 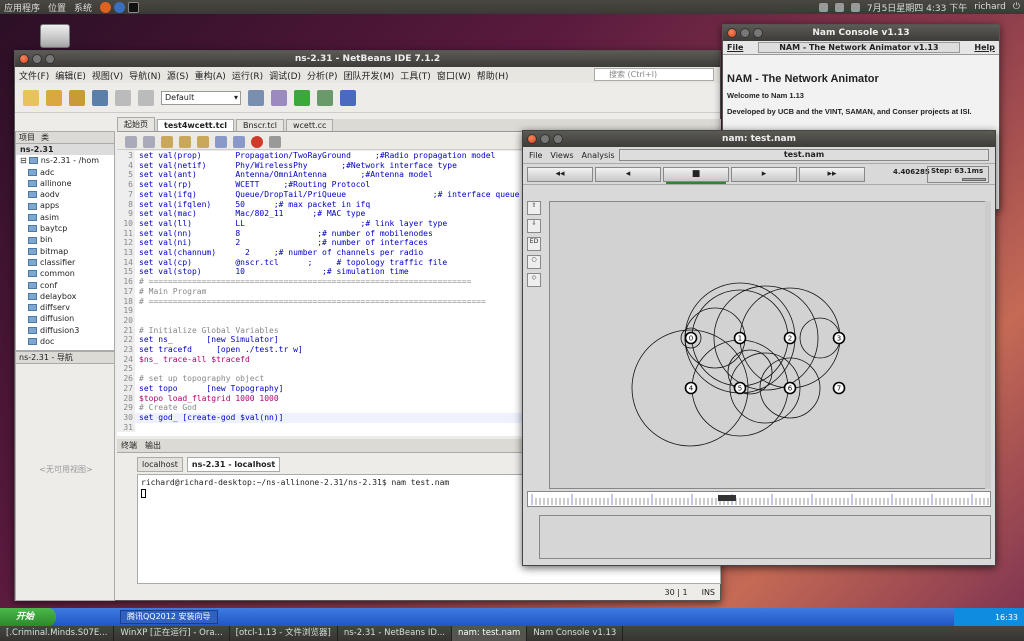 What do you see at coordinates (153, 445) in the screenshot?
I see `tab-output: 输出` at bounding box center [153, 445].